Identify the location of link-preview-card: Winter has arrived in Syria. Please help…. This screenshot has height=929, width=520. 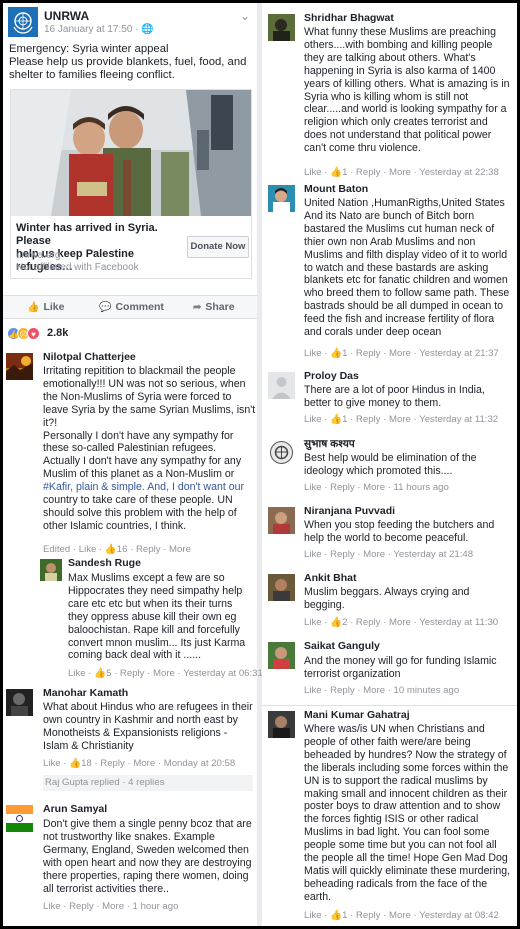
(131, 184).